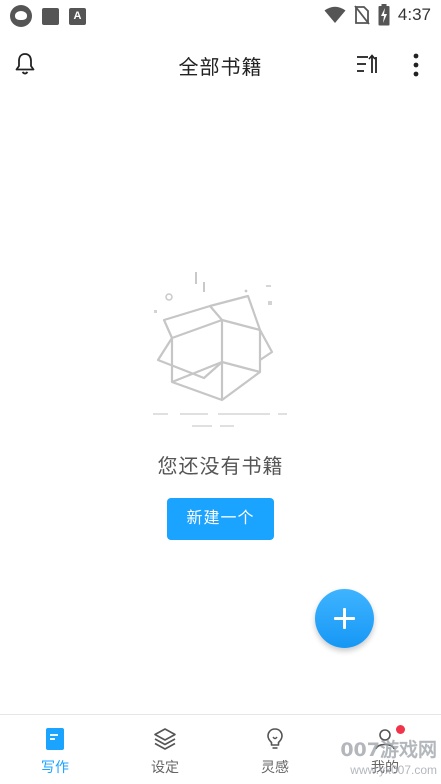 The height and width of the screenshot is (784, 441). I want to click on wifi-icon, so click(335, 14).